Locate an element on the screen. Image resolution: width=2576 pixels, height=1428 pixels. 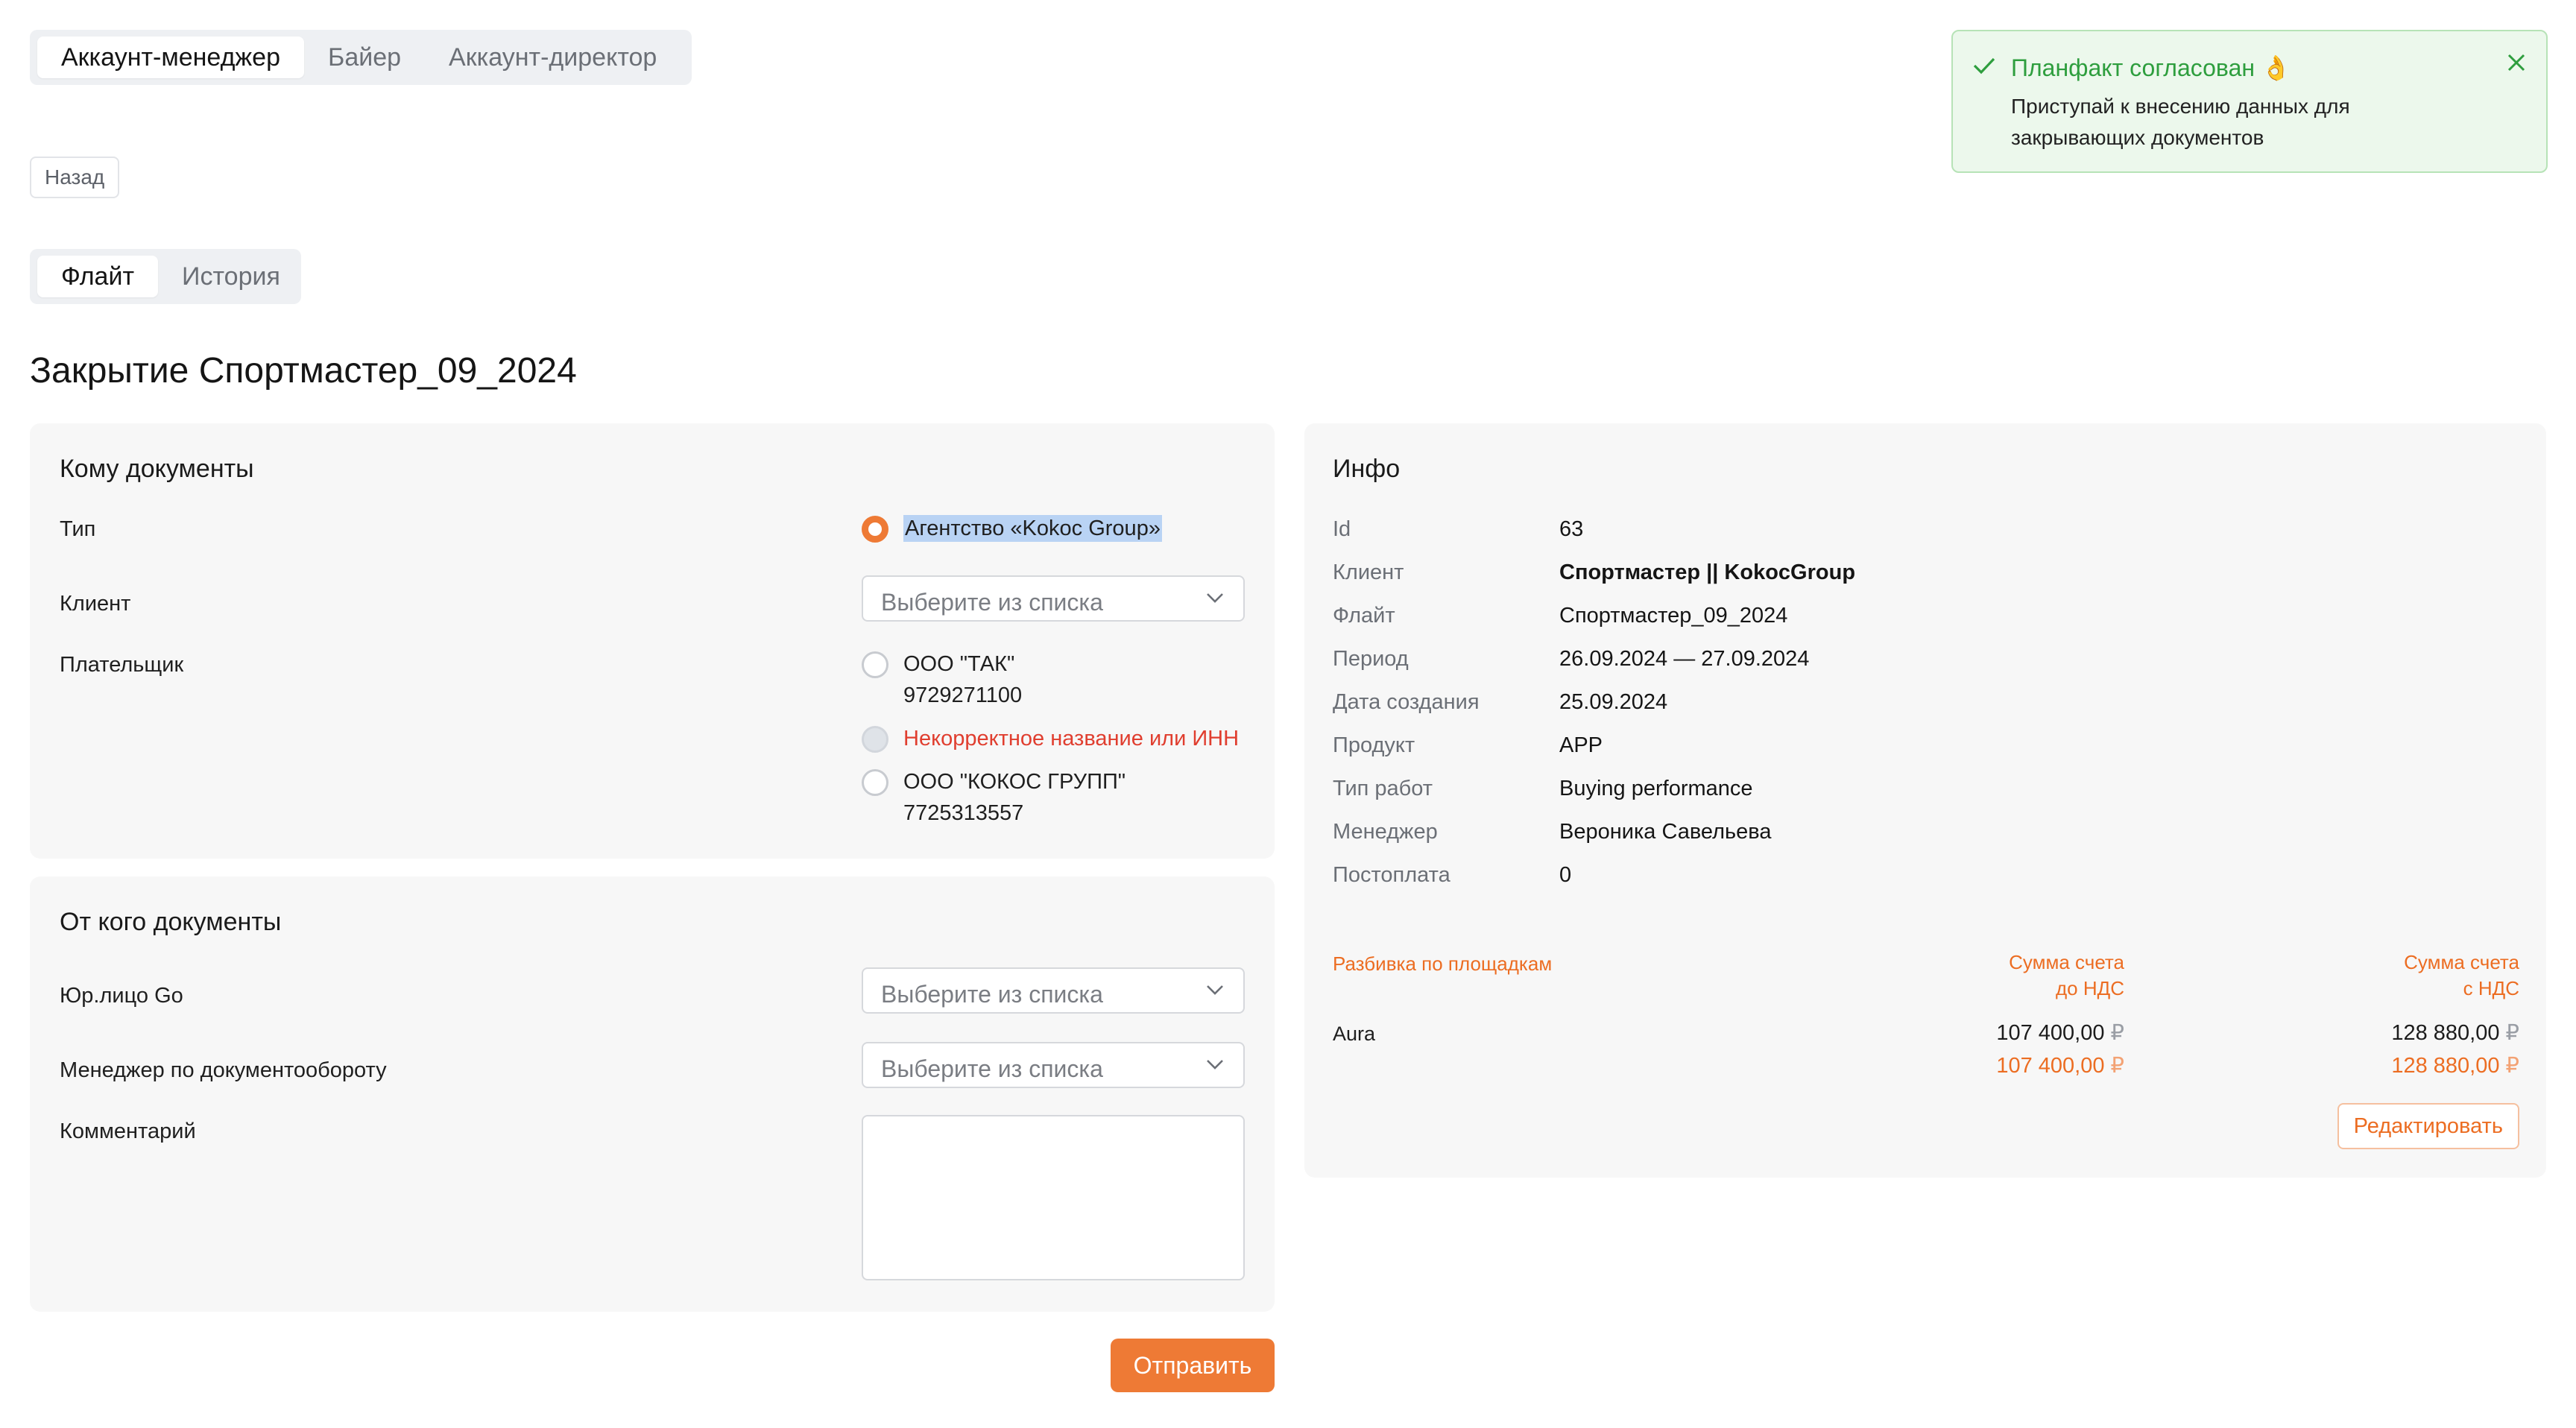
tab-account-manager: Аккаунт-менеджер is located at coordinates (170, 57).